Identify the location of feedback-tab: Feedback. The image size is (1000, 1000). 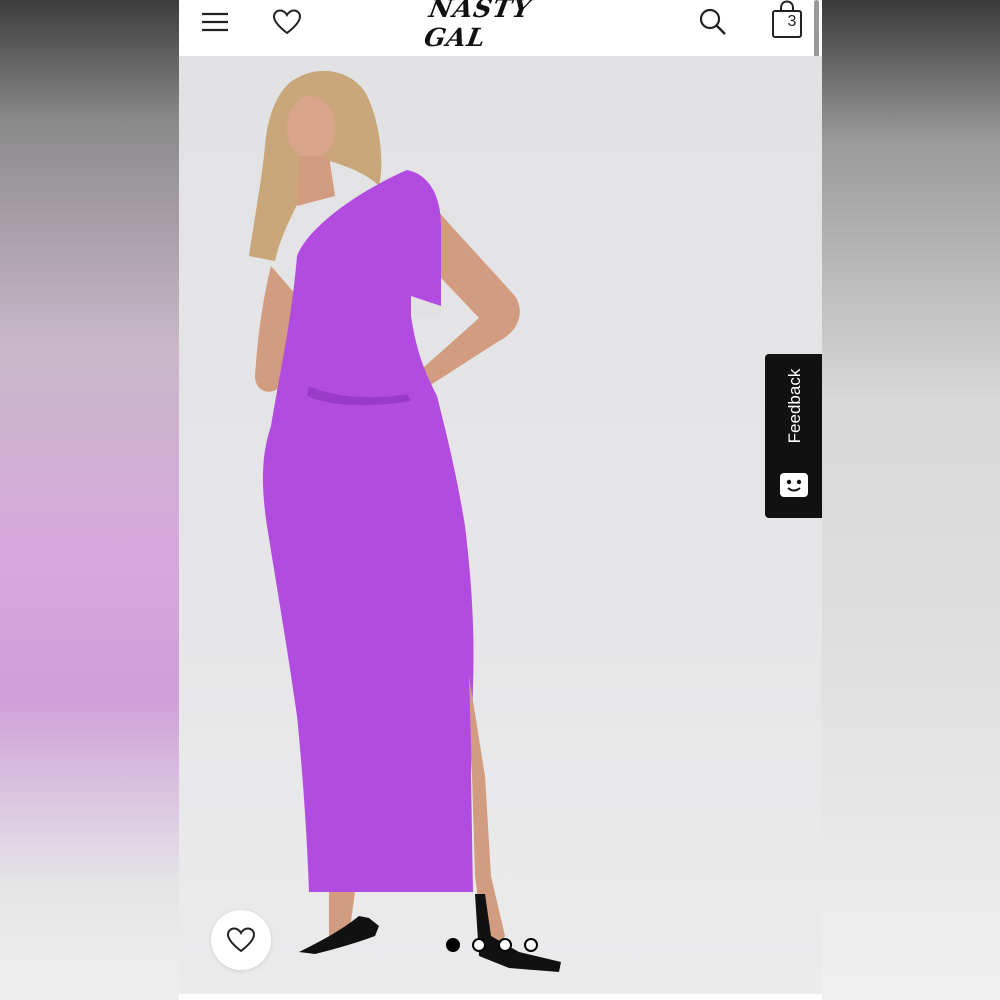
(793, 436).